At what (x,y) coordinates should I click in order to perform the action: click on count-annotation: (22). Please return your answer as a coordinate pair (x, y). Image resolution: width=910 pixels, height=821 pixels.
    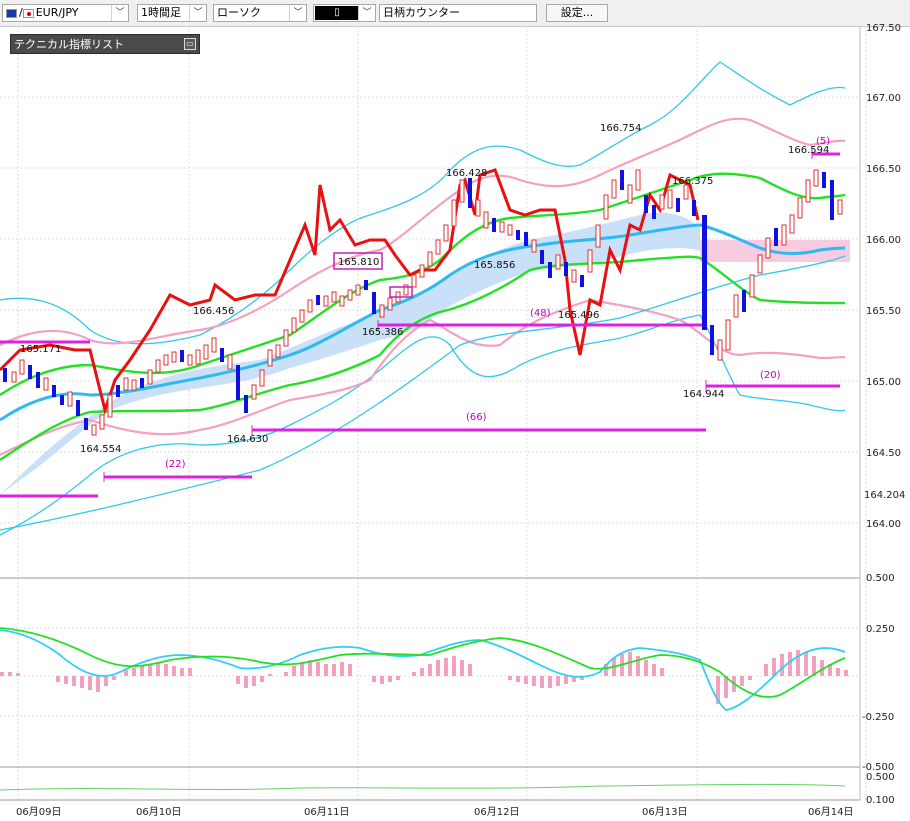
    Looking at the image, I should click on (175, 464).